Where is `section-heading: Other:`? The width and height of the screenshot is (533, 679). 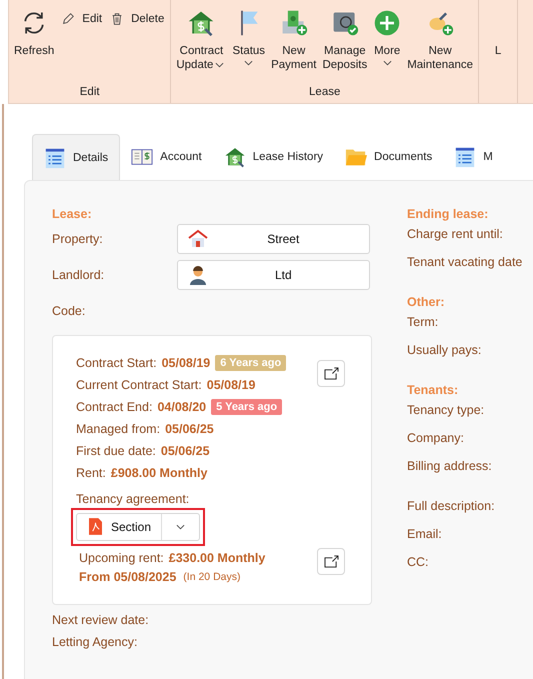 section-heading: Other: is located at coordinates (426, 303).